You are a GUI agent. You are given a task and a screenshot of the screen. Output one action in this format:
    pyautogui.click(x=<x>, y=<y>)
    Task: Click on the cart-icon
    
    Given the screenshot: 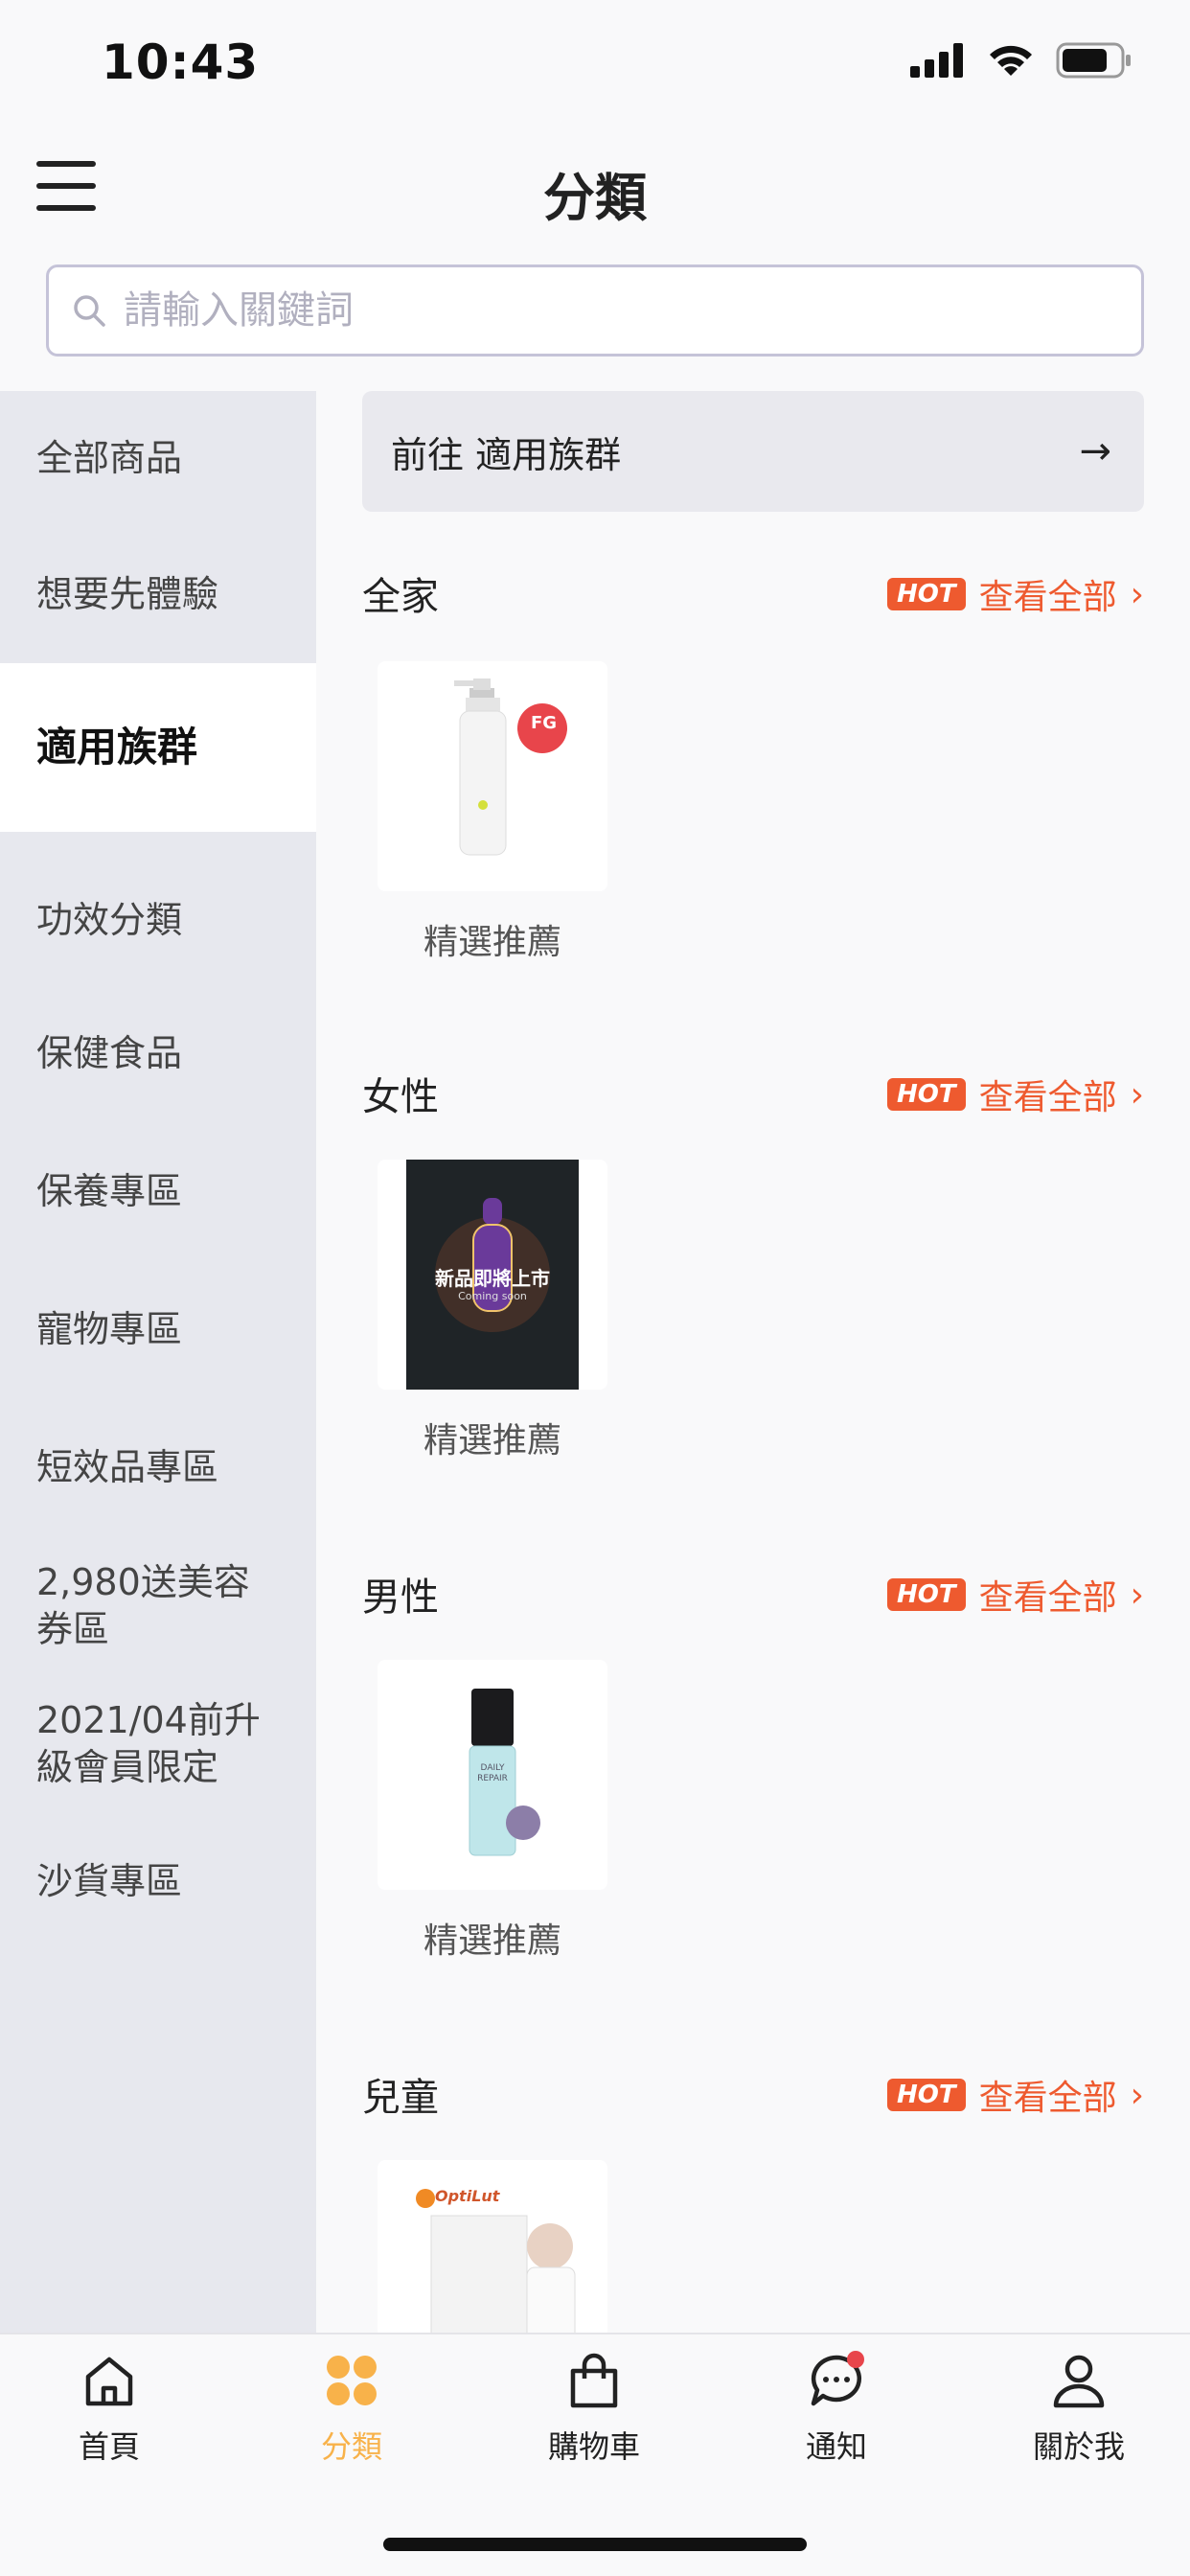 What is the action you would take?
    pyautogui.click(x=594, y=2380)
    